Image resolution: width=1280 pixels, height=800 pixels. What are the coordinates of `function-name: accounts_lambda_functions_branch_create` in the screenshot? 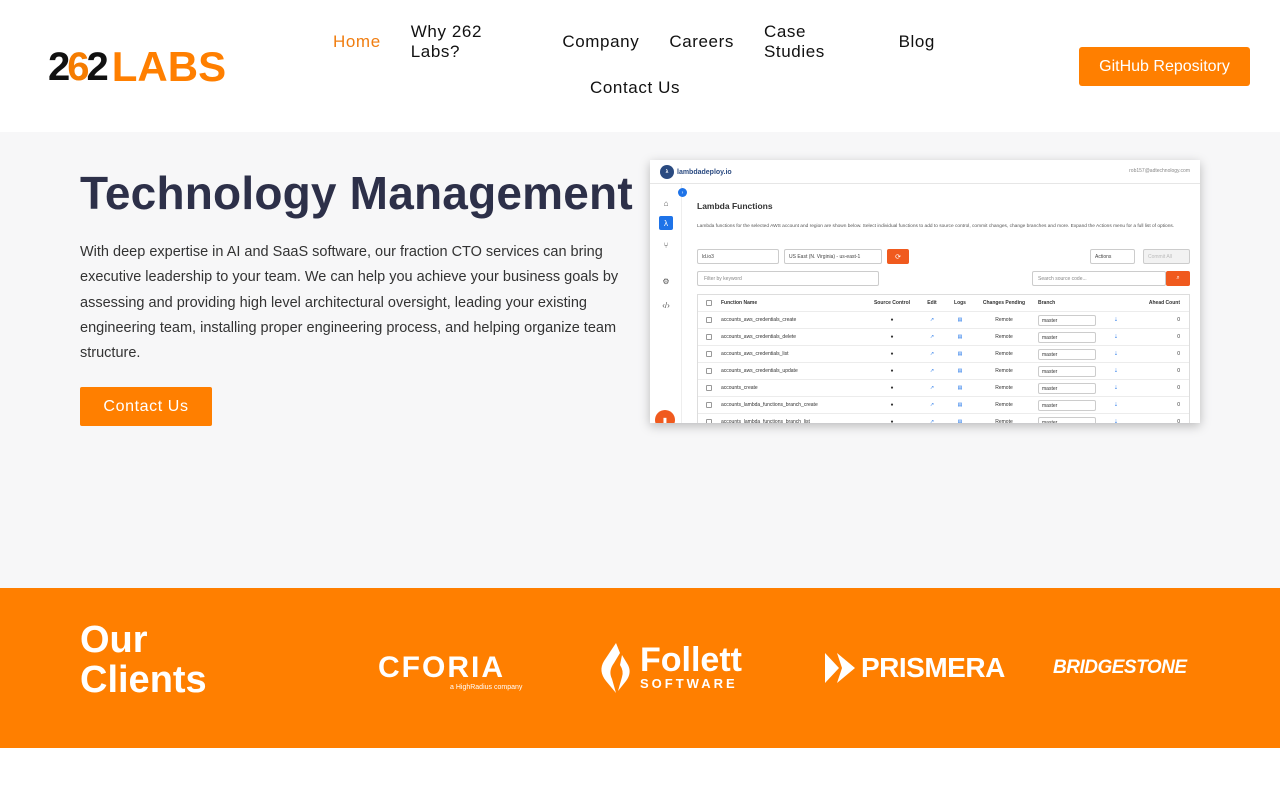 It's located at (769, 405).